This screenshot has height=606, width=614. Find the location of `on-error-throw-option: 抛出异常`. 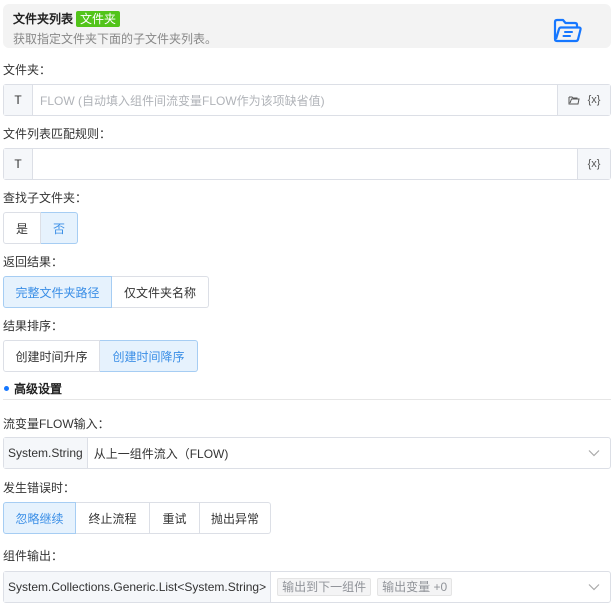

on-error-throw-option: 抛出异常 is located at coordinates (235, 518).